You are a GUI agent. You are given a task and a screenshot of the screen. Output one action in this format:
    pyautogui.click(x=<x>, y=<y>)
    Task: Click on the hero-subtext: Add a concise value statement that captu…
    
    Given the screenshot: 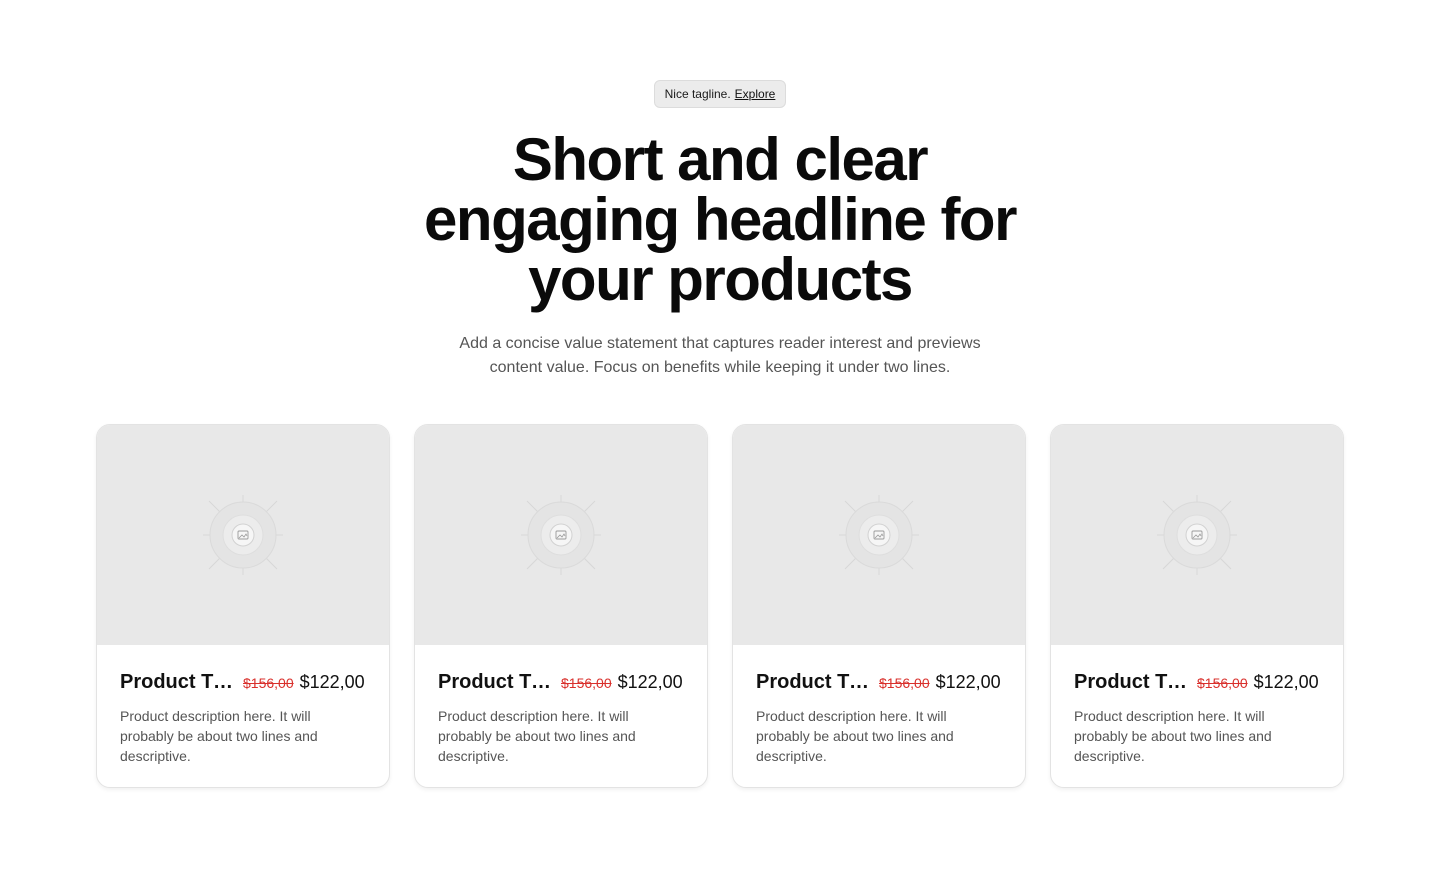 What is the action you would take?
    pyautogui.click(x=720, y=355)
    